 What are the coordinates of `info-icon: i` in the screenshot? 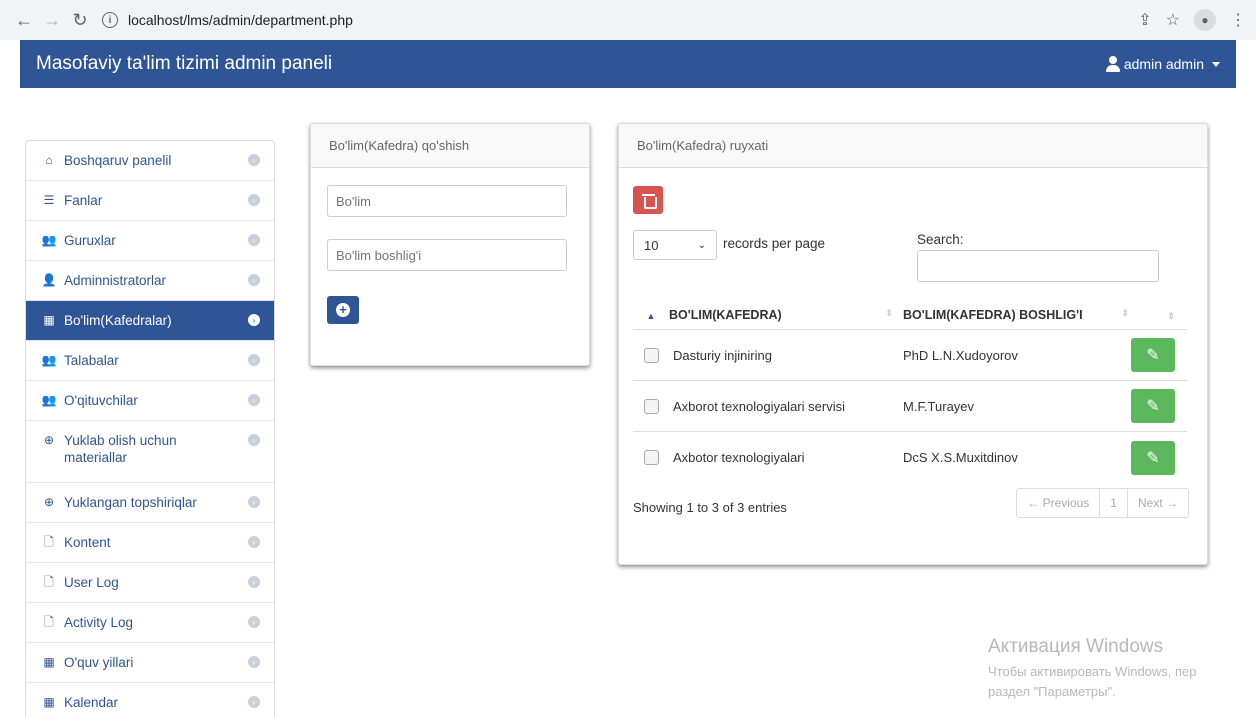 It's located at (110, 20).